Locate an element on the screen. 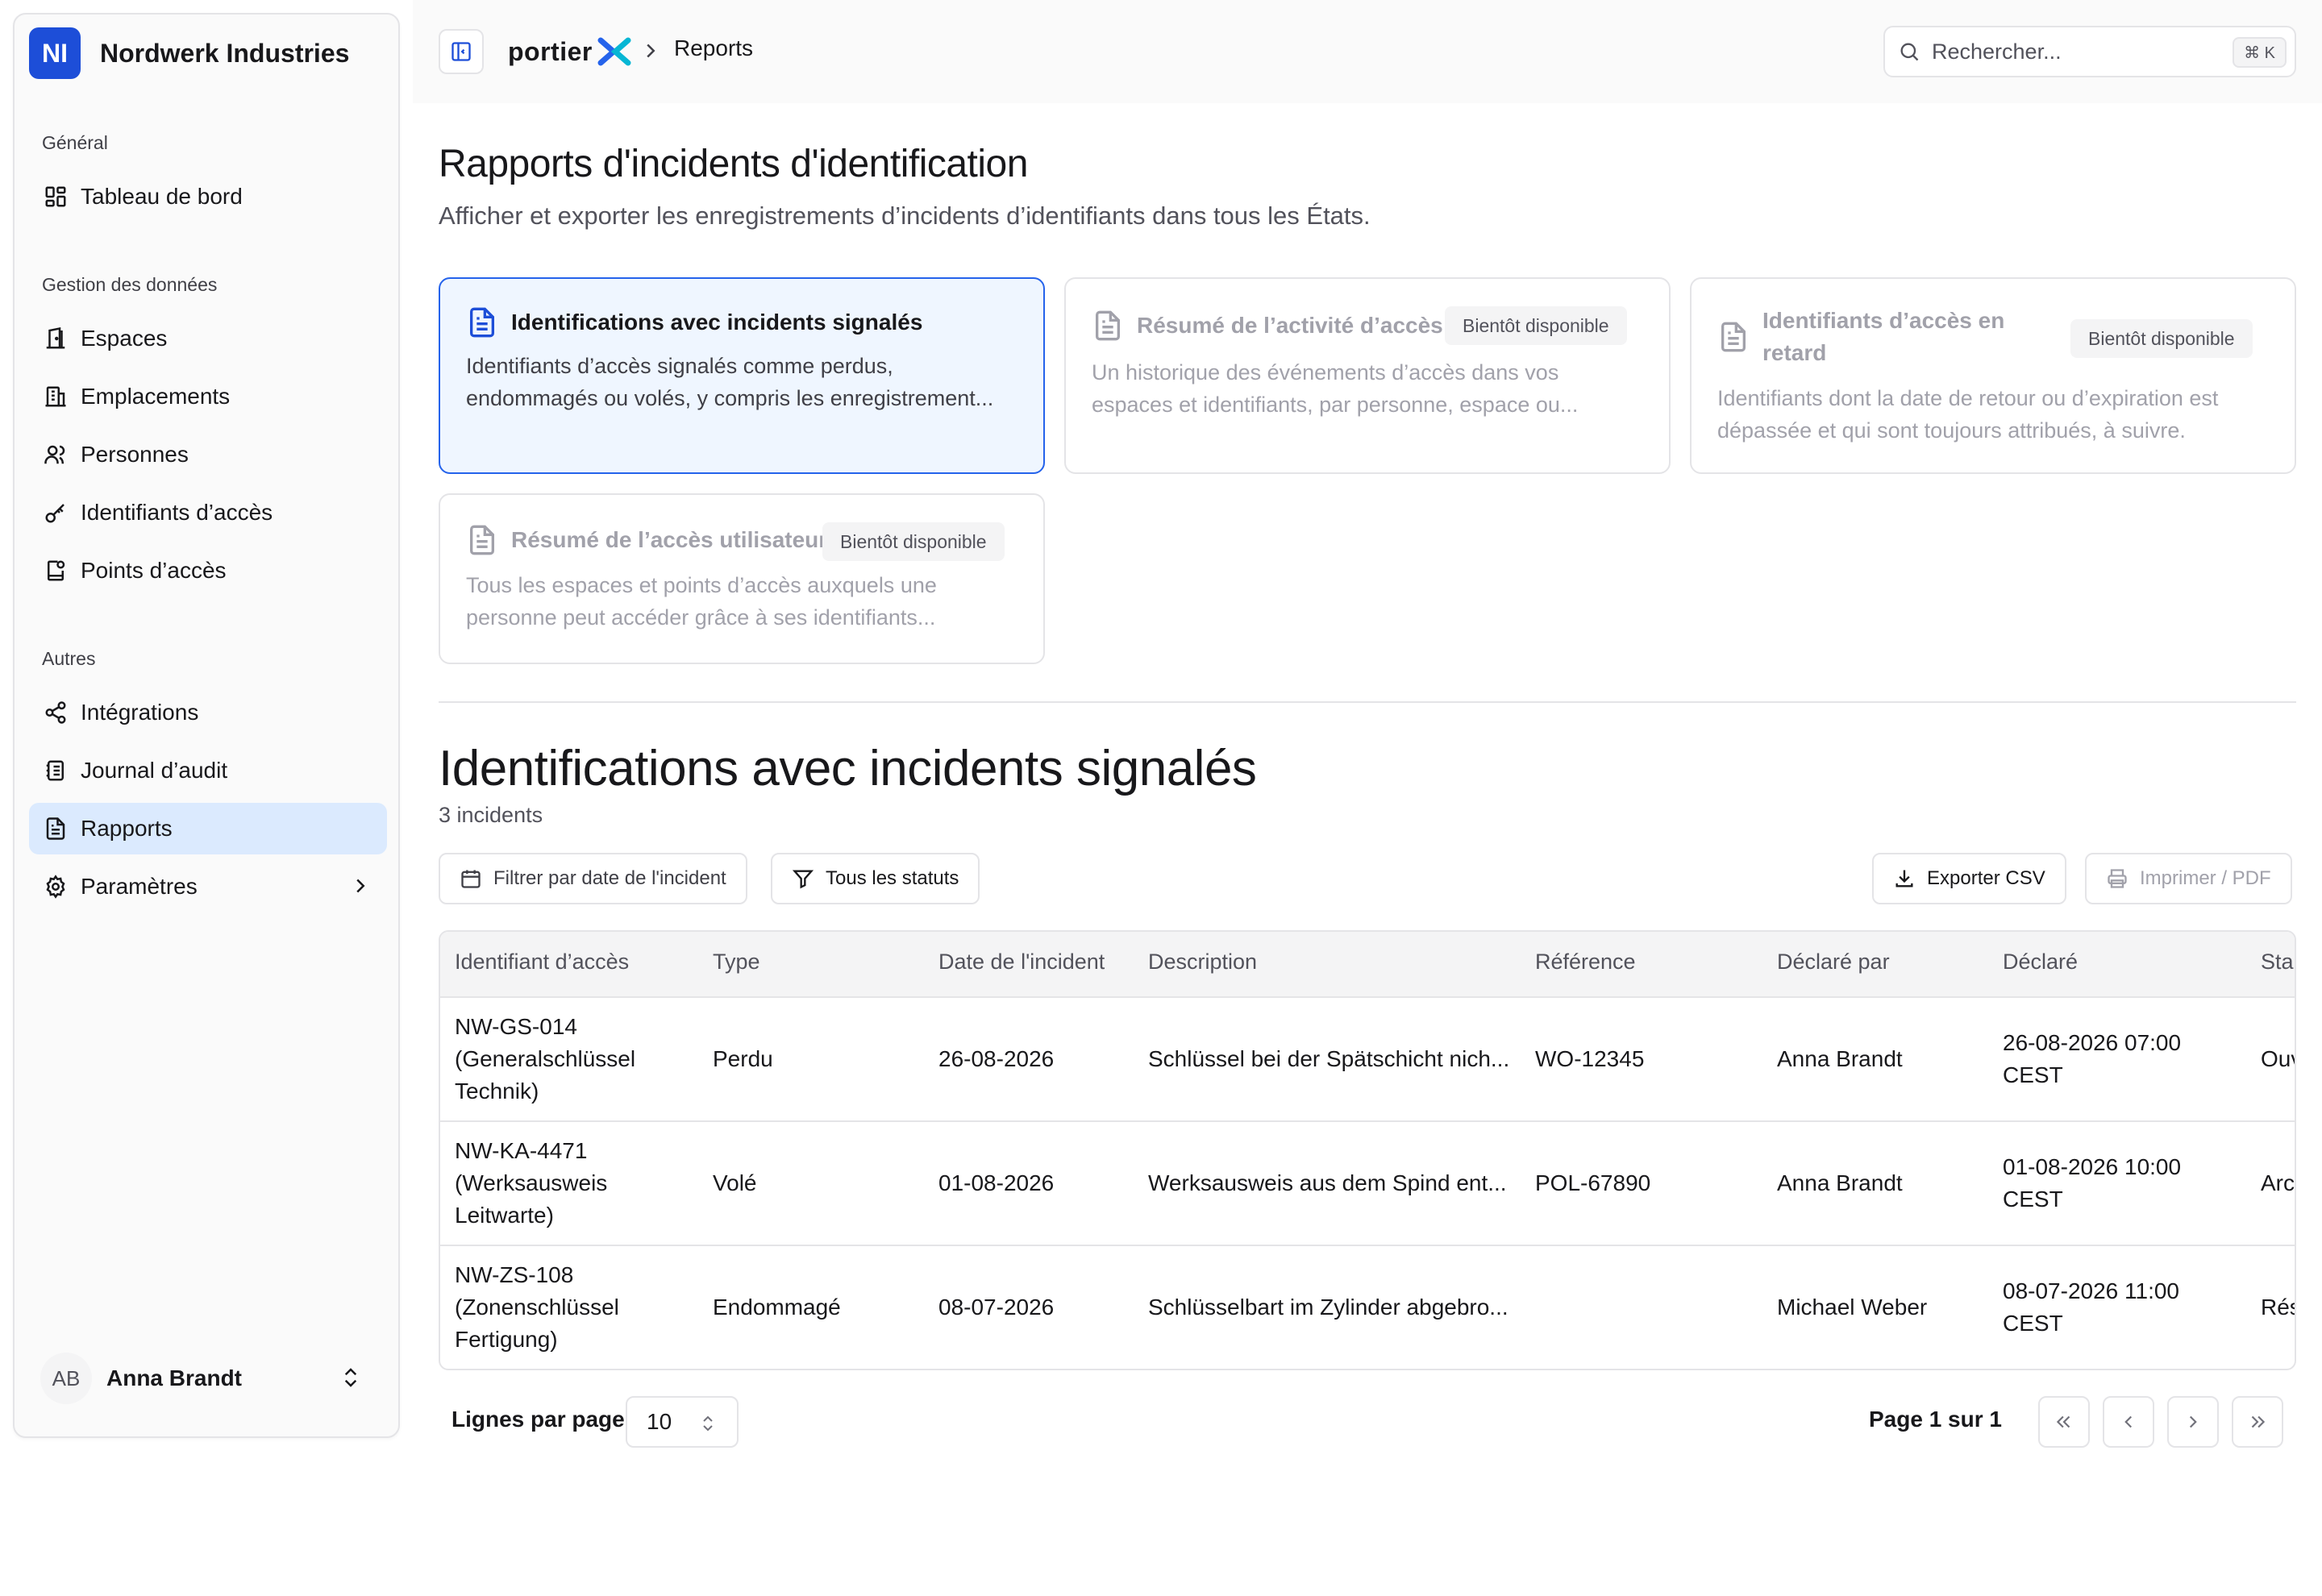 This screenshot has height=1596, width=2322. cell-credential: NW-ZS-108 (Zonenschlüssel Fertigung) is located at coordinates (537, 1307).